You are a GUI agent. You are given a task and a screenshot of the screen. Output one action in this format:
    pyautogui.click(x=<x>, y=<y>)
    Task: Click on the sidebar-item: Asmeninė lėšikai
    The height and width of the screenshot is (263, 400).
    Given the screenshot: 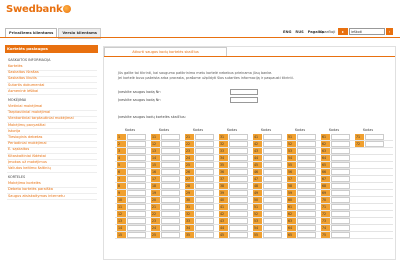 What is the action you would take?
    pyautogui.click(x=23, y=91)
    